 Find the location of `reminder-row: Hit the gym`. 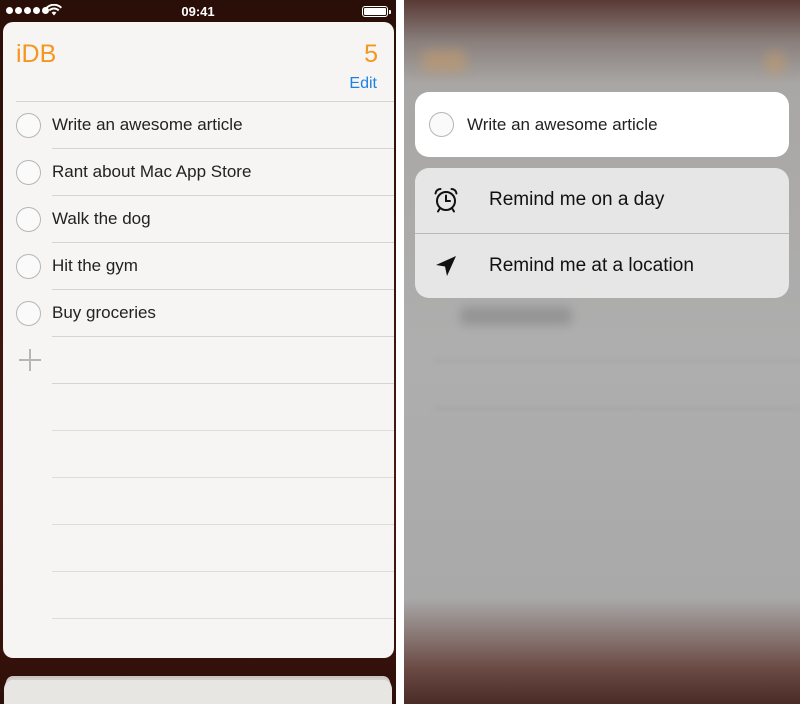

reminder-row: Hit the gym is located at coordinates (198, 266).